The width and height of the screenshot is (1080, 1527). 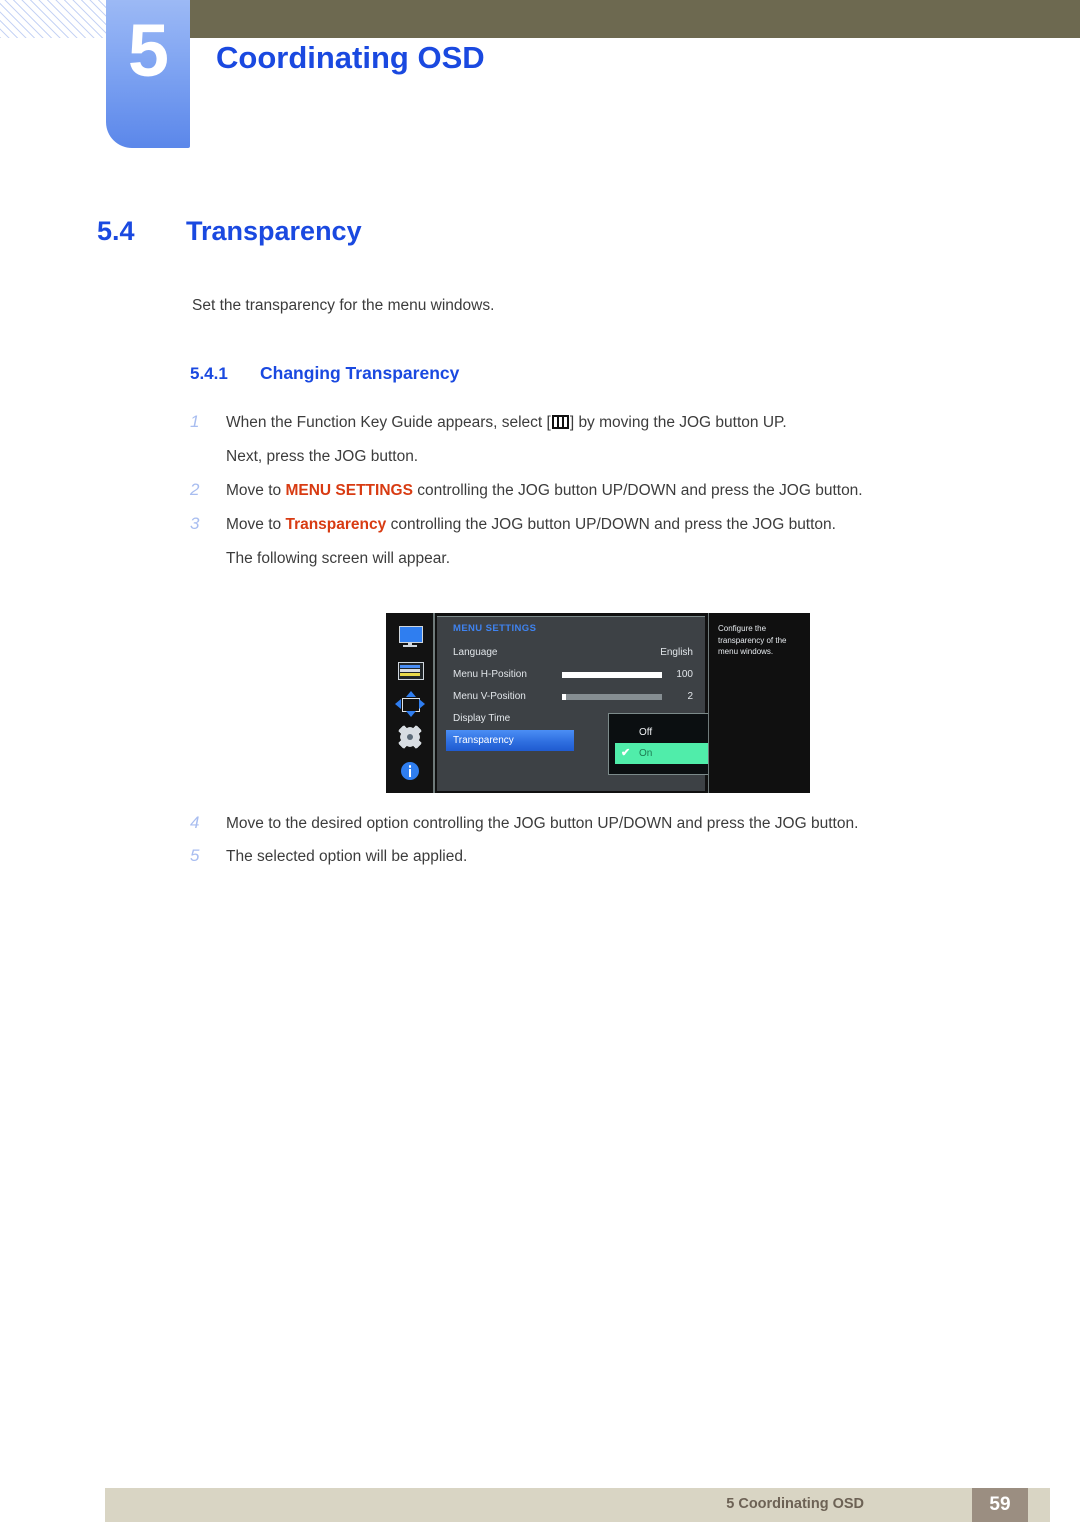 What do you see at coordinates (489, 696) in the screenshot?
I see `osd-row-label: Menu V-Position` at bounding box center [489, 696].